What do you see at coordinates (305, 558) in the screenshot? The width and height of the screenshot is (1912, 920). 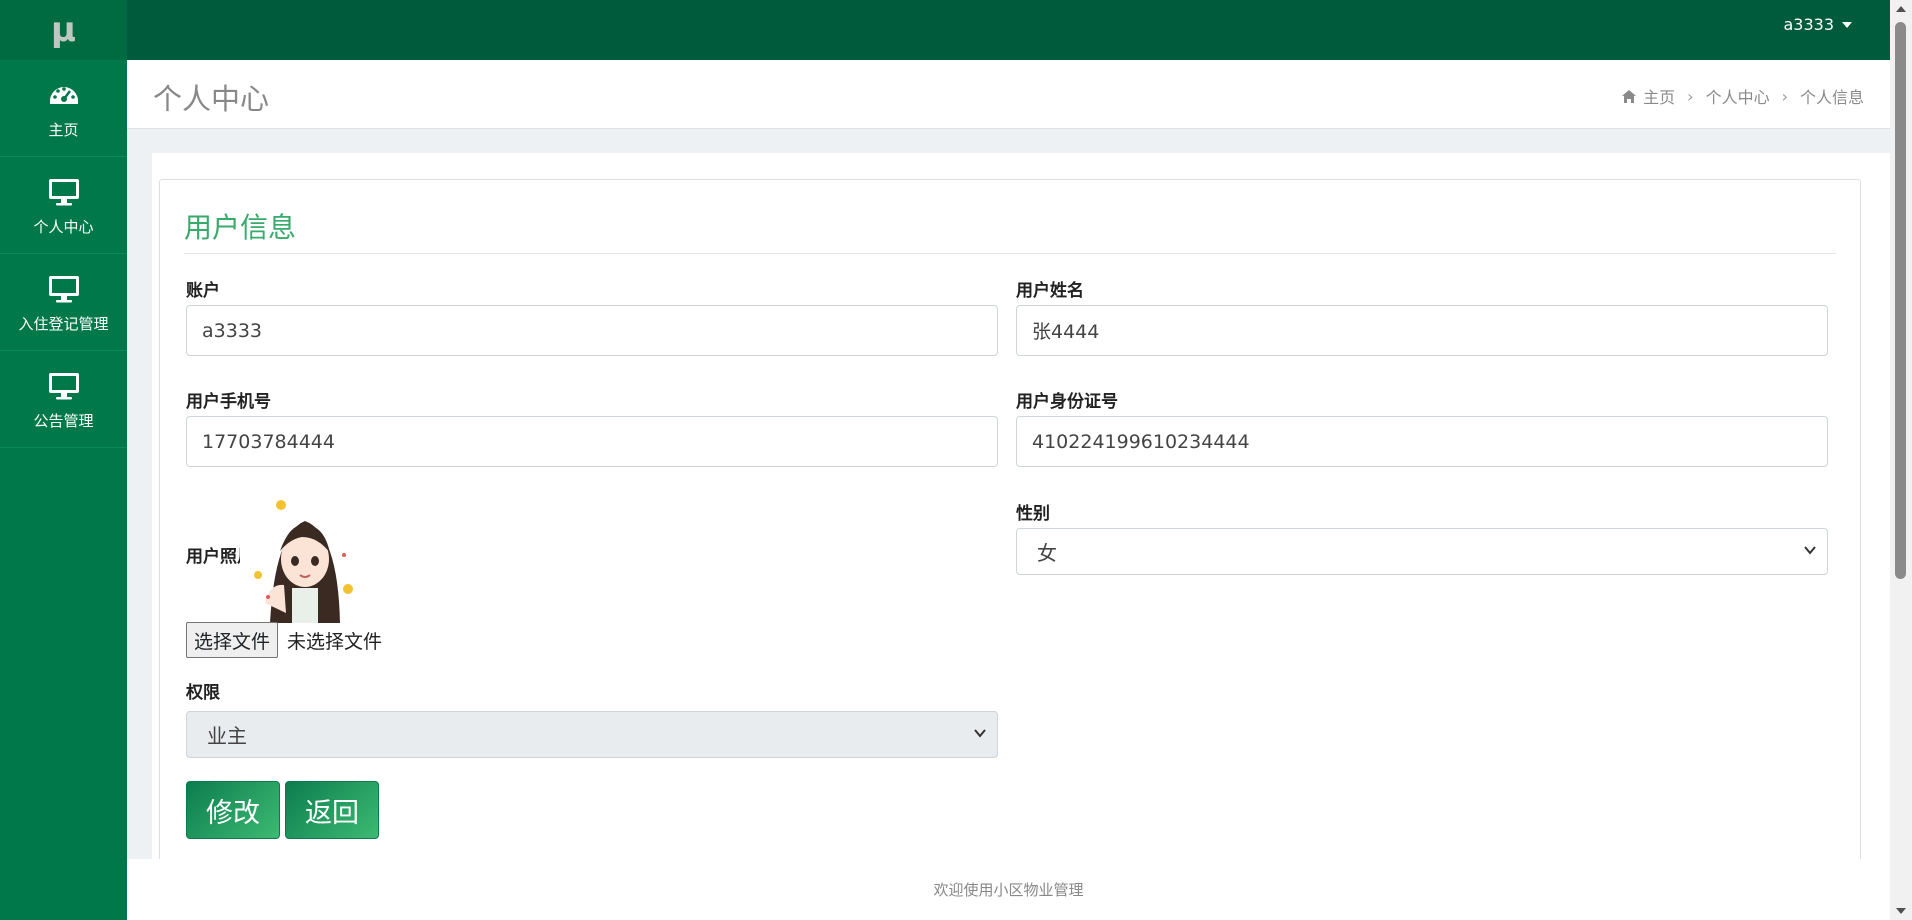 I see `user-photo` at bounding box center [305, 558].